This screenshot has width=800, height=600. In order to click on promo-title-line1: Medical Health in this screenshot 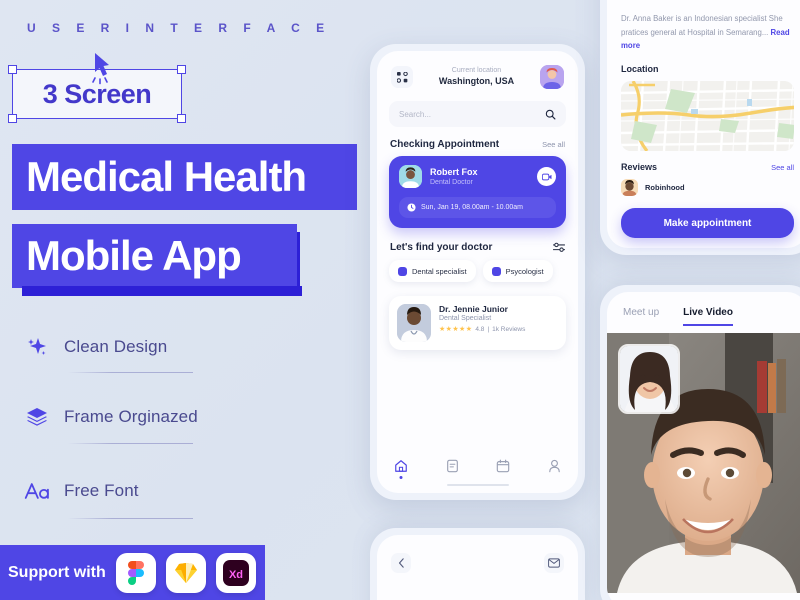, I will do `click(166, 176)`.